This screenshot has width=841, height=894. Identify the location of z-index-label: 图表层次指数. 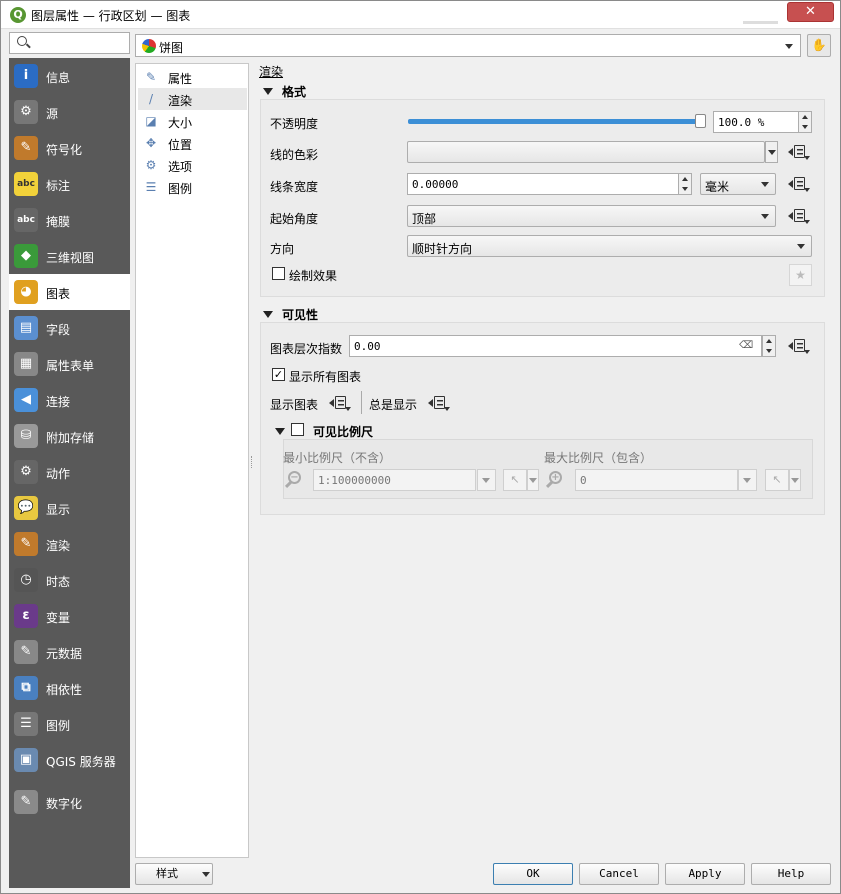
(306, 349).